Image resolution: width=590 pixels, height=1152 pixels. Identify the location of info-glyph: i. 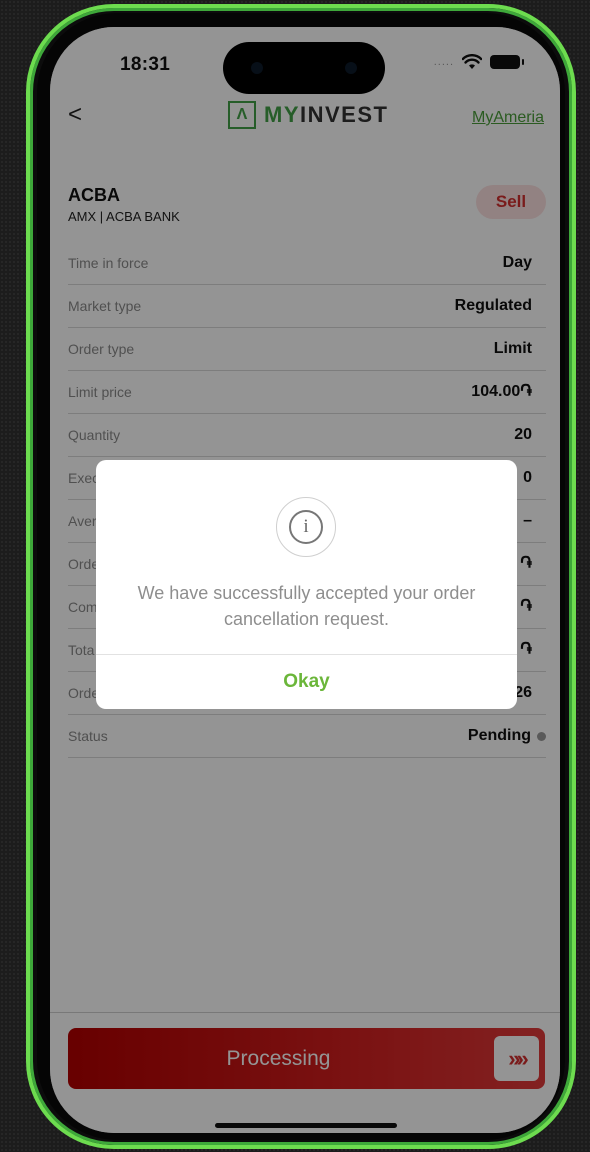
(306, 527).